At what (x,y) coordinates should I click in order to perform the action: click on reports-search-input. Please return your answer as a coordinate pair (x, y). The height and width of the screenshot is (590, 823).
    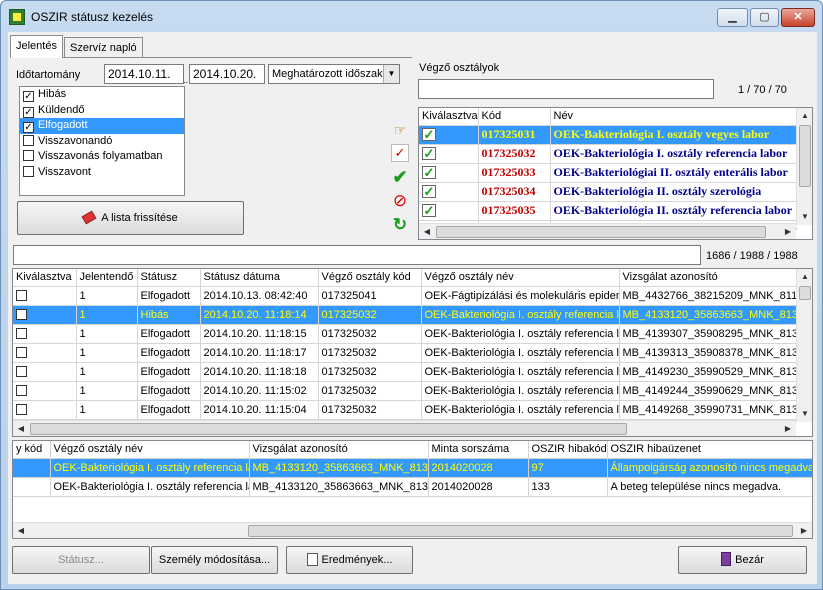
    Looking at the image, I should click on (357, 255).